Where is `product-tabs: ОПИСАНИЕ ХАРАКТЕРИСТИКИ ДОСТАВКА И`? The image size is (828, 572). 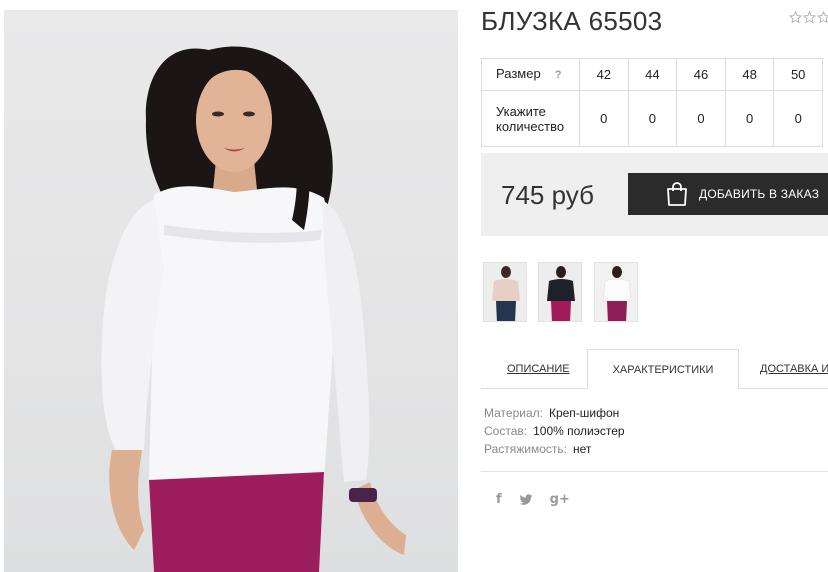 product-tabs: ОПИСАНИЕ ХАРАКТЕРИСТИКИ ДОСТАВКА И is located at coordinates (654, 369).